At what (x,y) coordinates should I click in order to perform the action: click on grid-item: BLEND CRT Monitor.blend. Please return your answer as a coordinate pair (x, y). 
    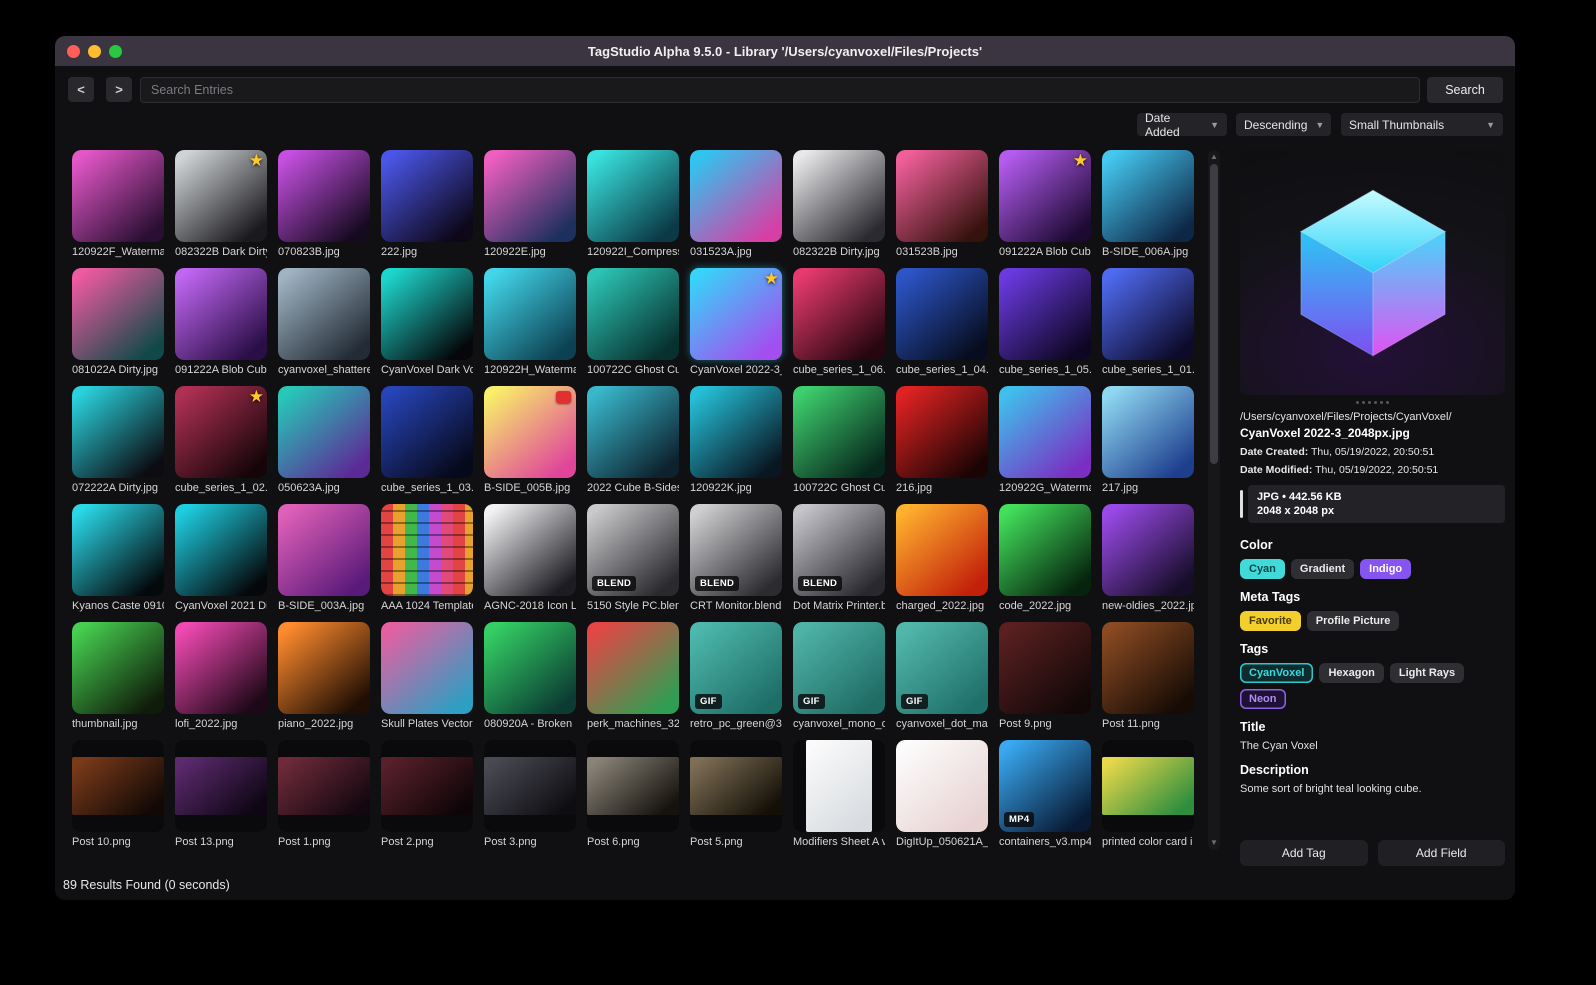
    Looking at the image, I should click on (736, 558).